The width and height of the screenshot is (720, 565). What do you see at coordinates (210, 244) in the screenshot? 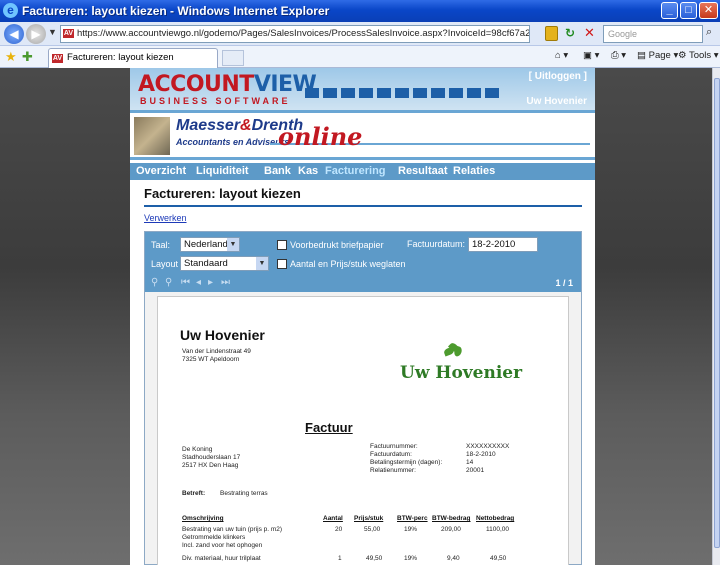
I see `language-select: Nederlands ▼` at bounding box center [210, 244].